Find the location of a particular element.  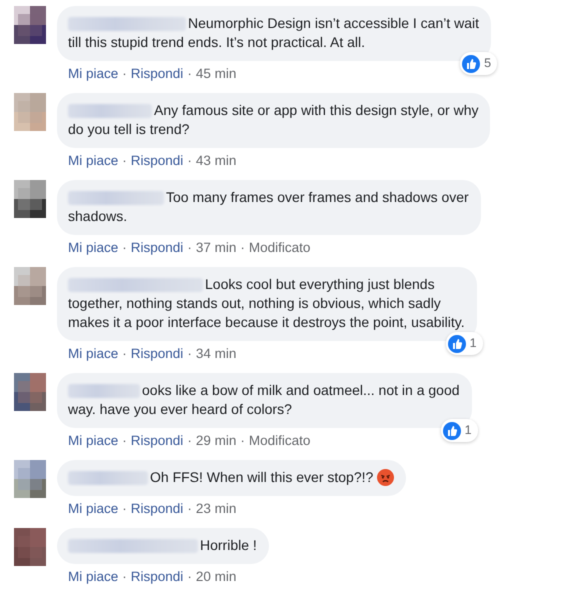

reaction-badge: 5 is located at coordinates (479, 63).